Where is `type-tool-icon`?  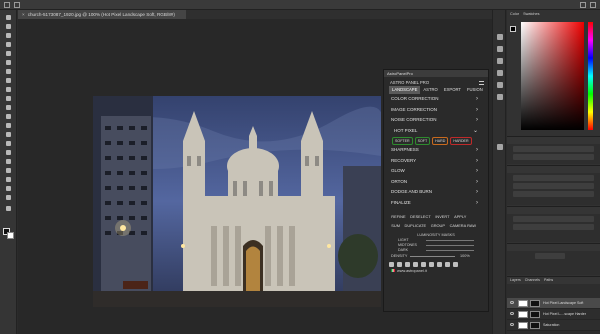
type-tool-icon is located at coordinates (8, 161).